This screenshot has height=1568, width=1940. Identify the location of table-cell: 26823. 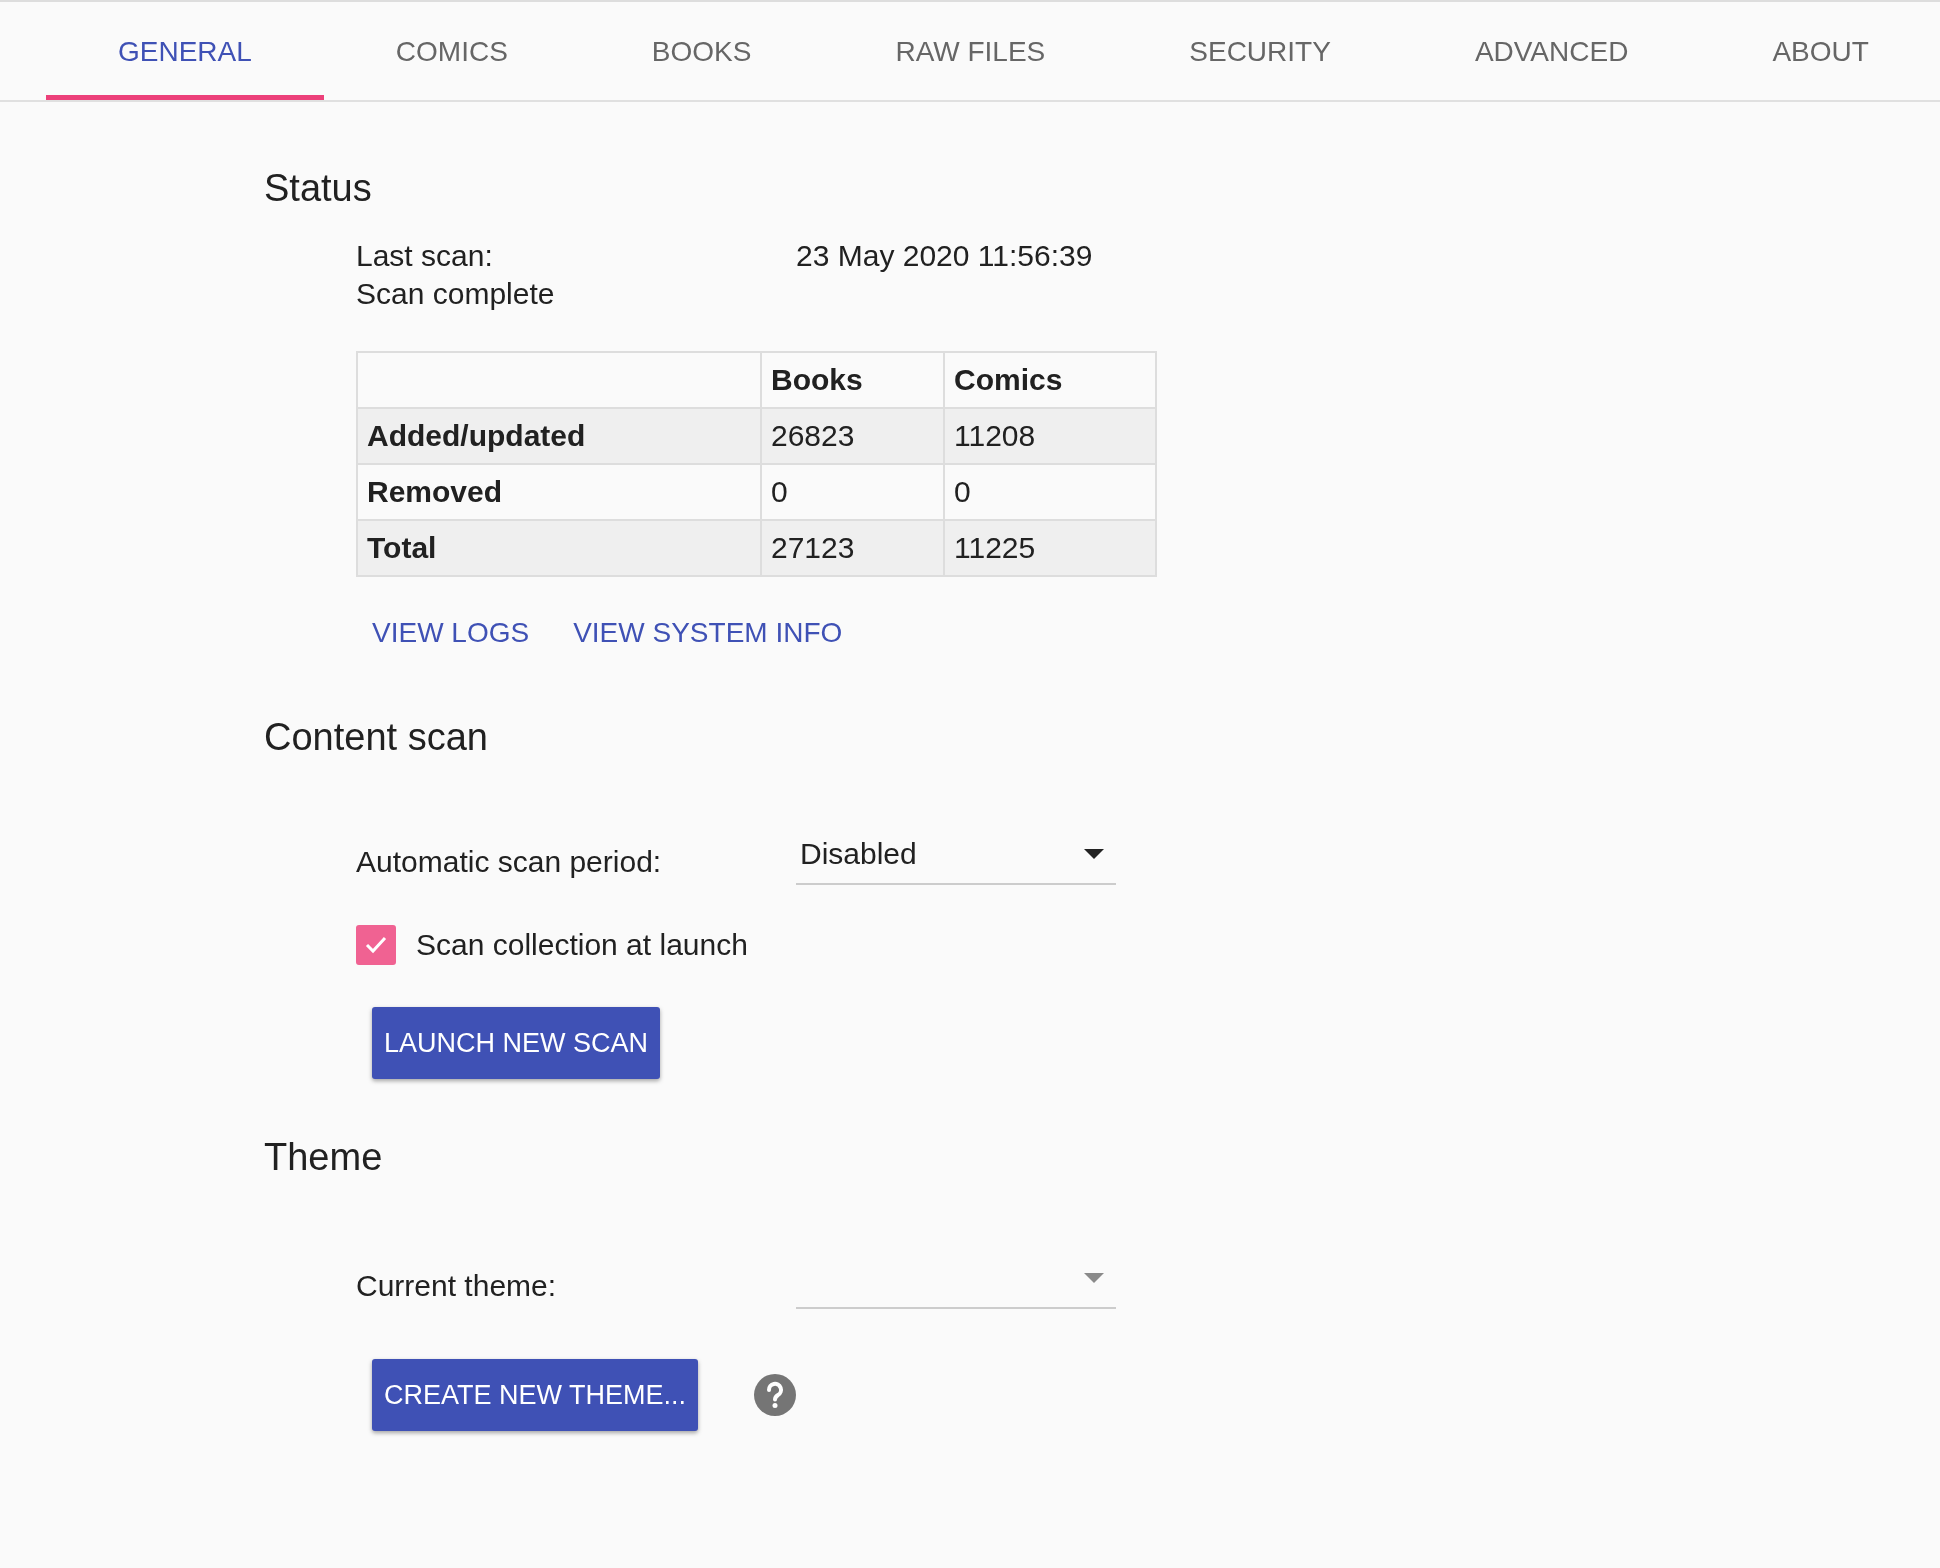
(852, 436).